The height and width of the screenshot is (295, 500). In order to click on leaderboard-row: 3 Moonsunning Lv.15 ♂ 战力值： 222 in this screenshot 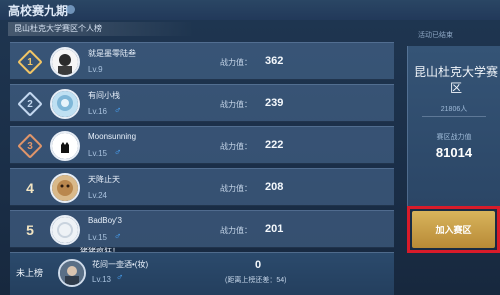, I will do `click(202, 145)`.